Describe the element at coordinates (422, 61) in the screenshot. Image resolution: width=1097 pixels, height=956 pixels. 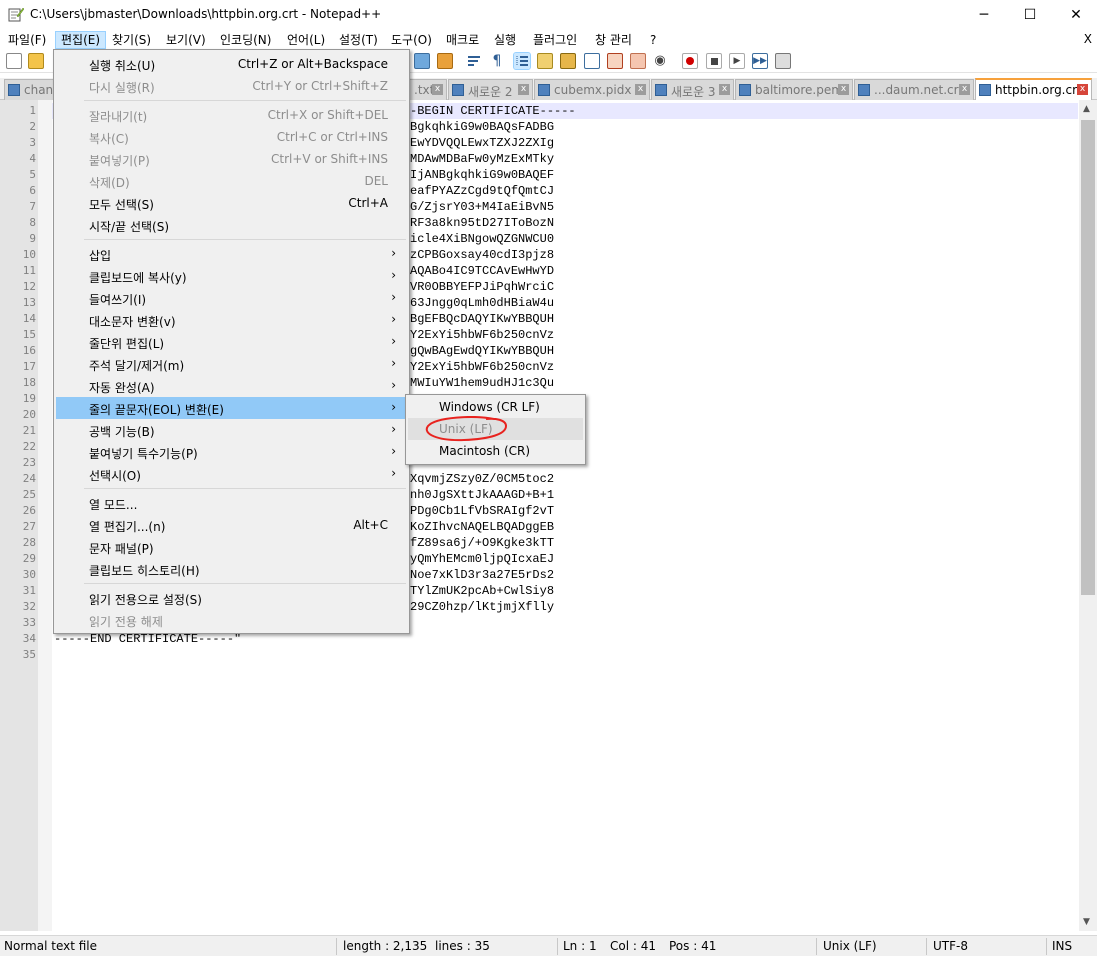
I see `sync-scroll-icon` at that location.